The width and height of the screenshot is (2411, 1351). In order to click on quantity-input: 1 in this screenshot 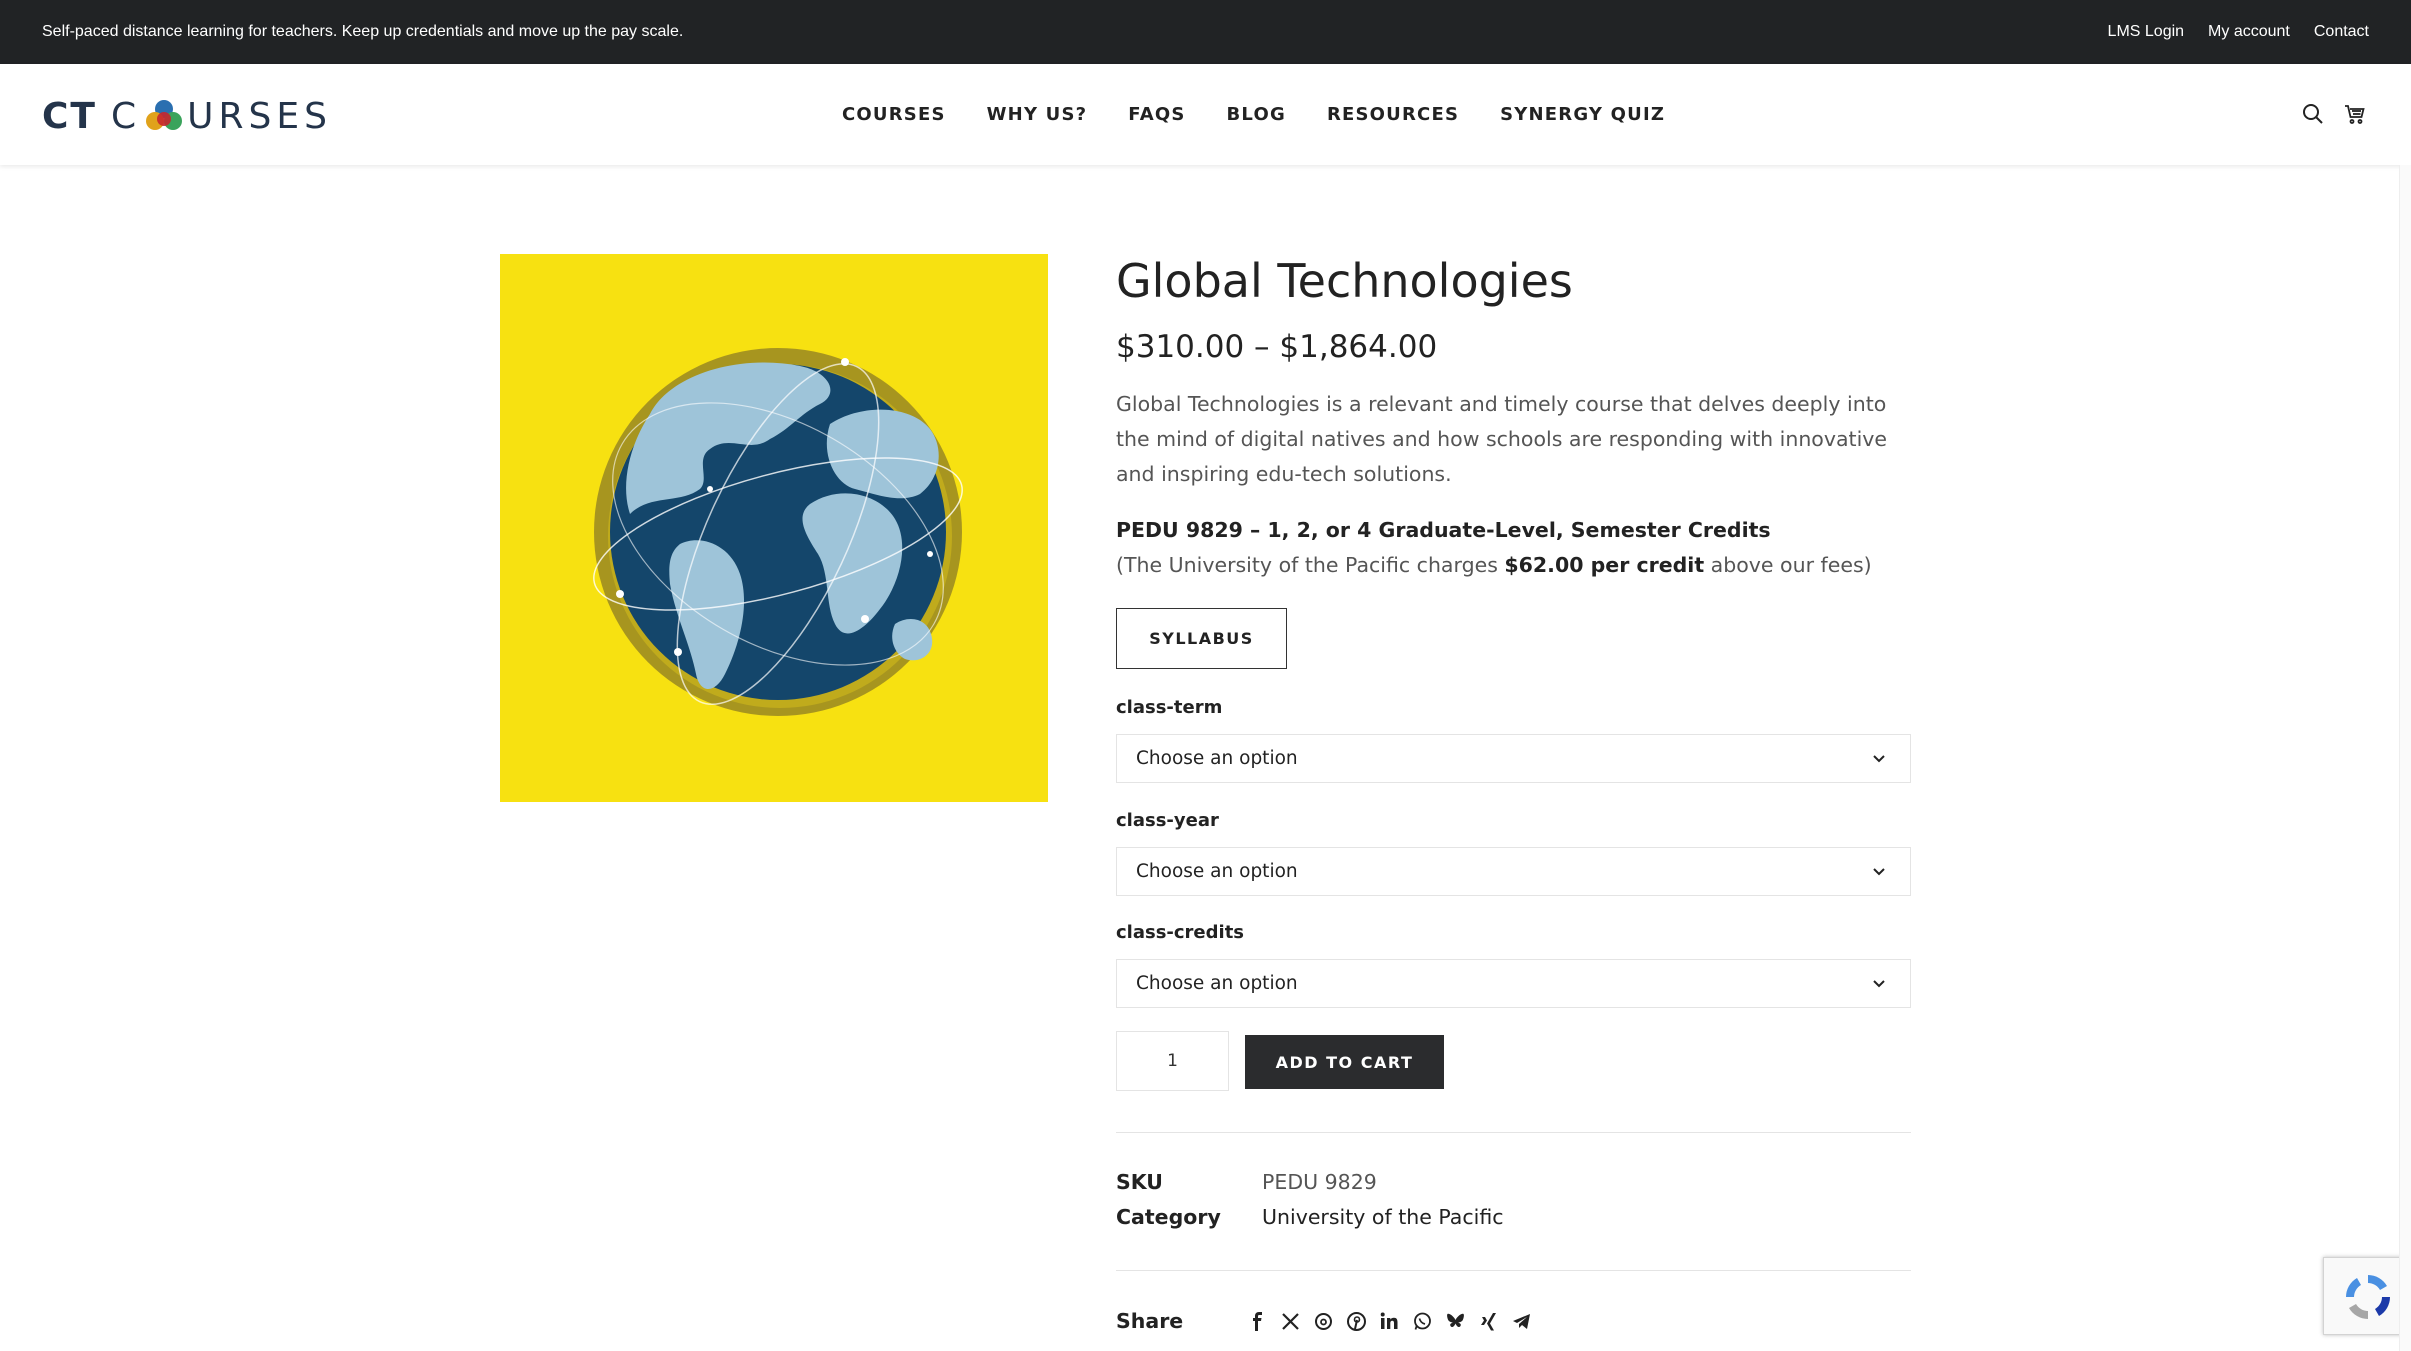, I will do `click(1172, 1061)`.